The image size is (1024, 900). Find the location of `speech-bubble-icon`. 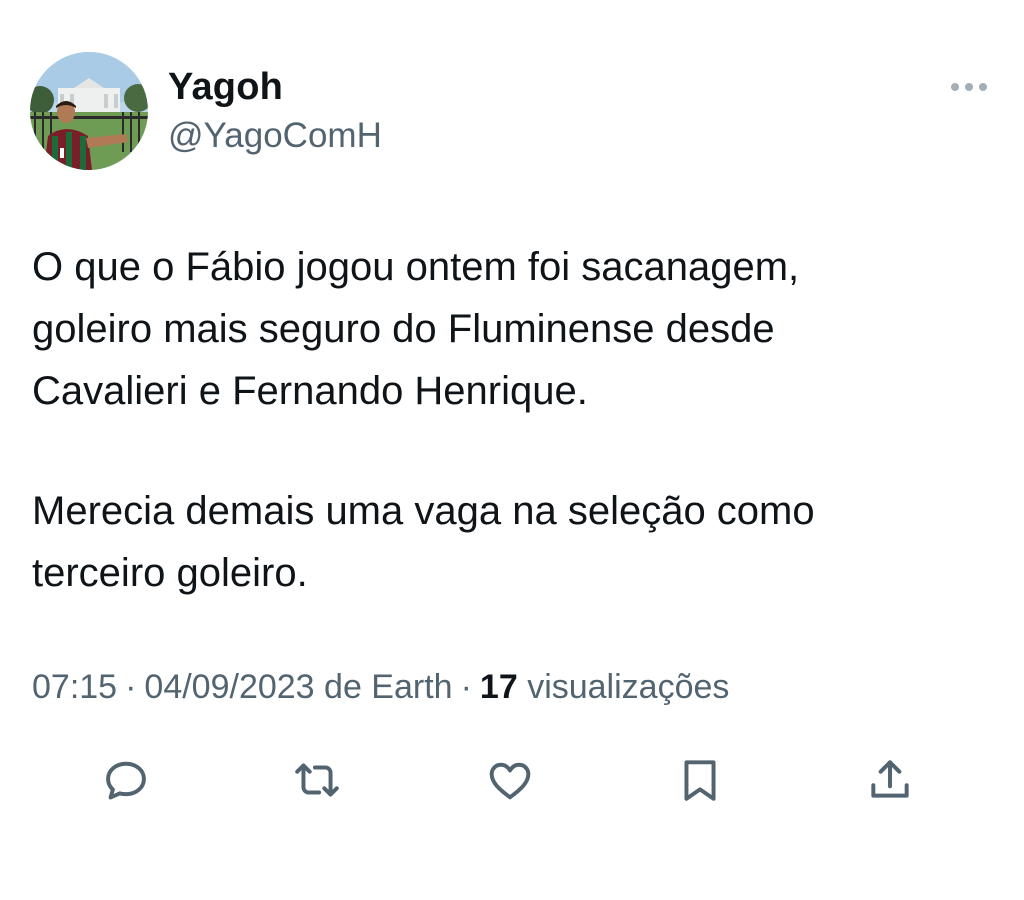

speech-bubble-icon is located at coordinates (126, 780).